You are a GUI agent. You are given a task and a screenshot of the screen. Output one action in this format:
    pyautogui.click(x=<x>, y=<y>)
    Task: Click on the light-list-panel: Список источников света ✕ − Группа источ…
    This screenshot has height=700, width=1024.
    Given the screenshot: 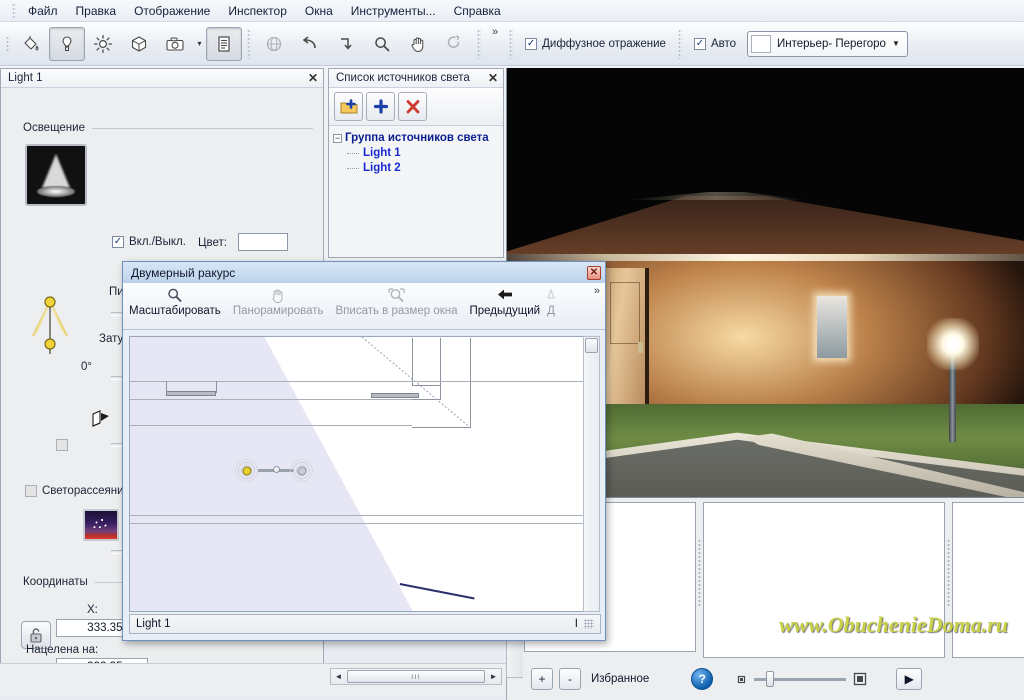 What is the action you would take?
    pyautogui.click(x=416, y=163)
    